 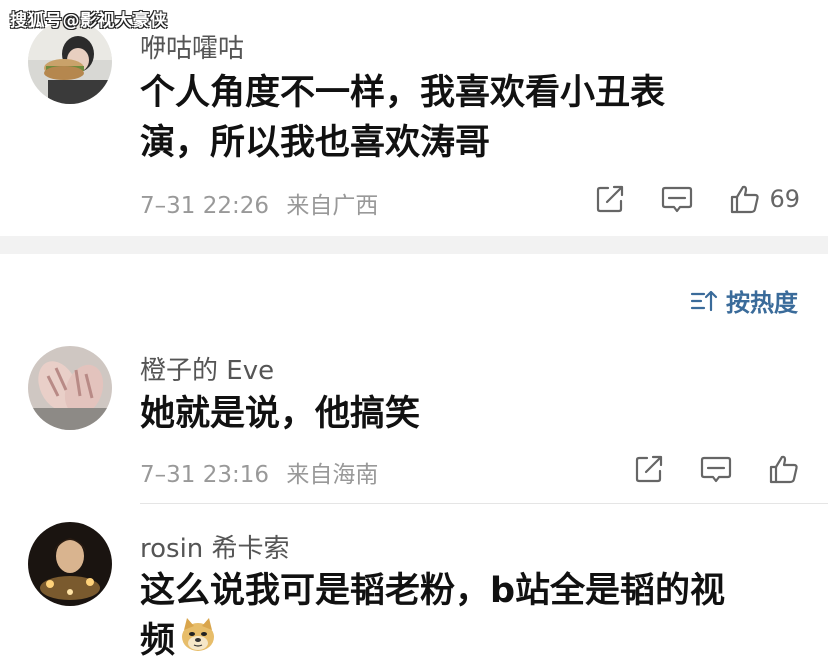 What do you see at coordinates (470, 612) in the screenshot?
I see `comment-text: 这么说我可是韬老粉，b站全是韬的视 频` at bounding box center [470, 612].